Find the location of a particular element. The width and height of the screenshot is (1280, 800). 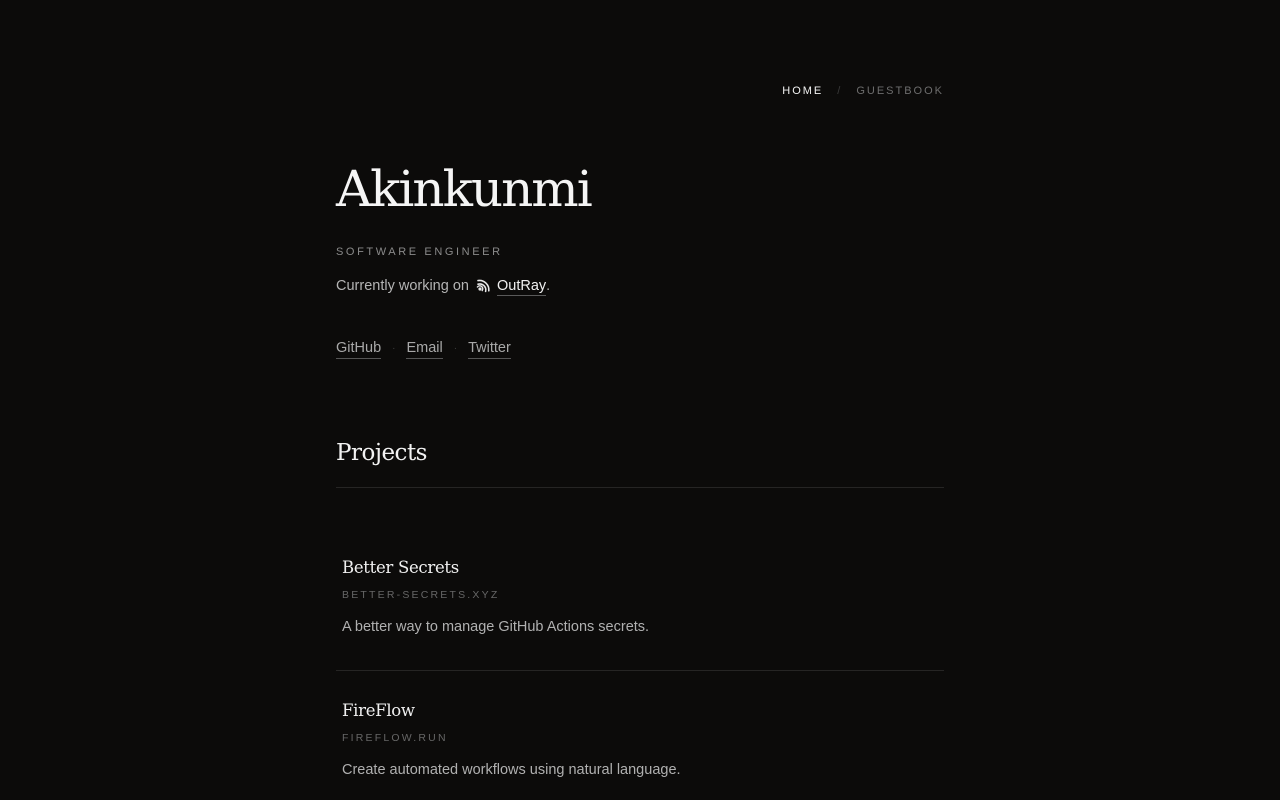

projects-divider is located at coordinates (640, 487).